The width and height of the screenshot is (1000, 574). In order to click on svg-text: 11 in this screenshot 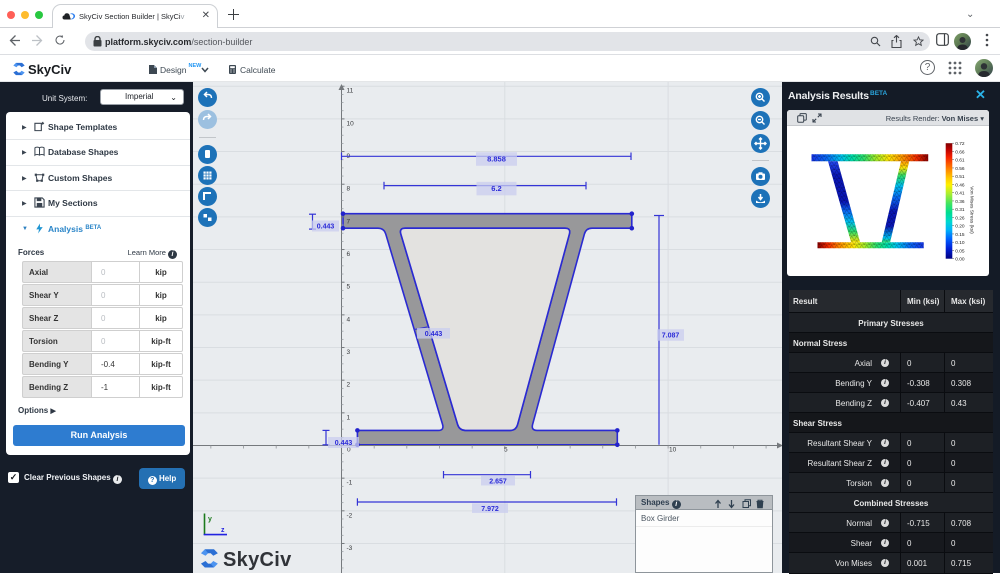, I will do `click(350, 91)`.